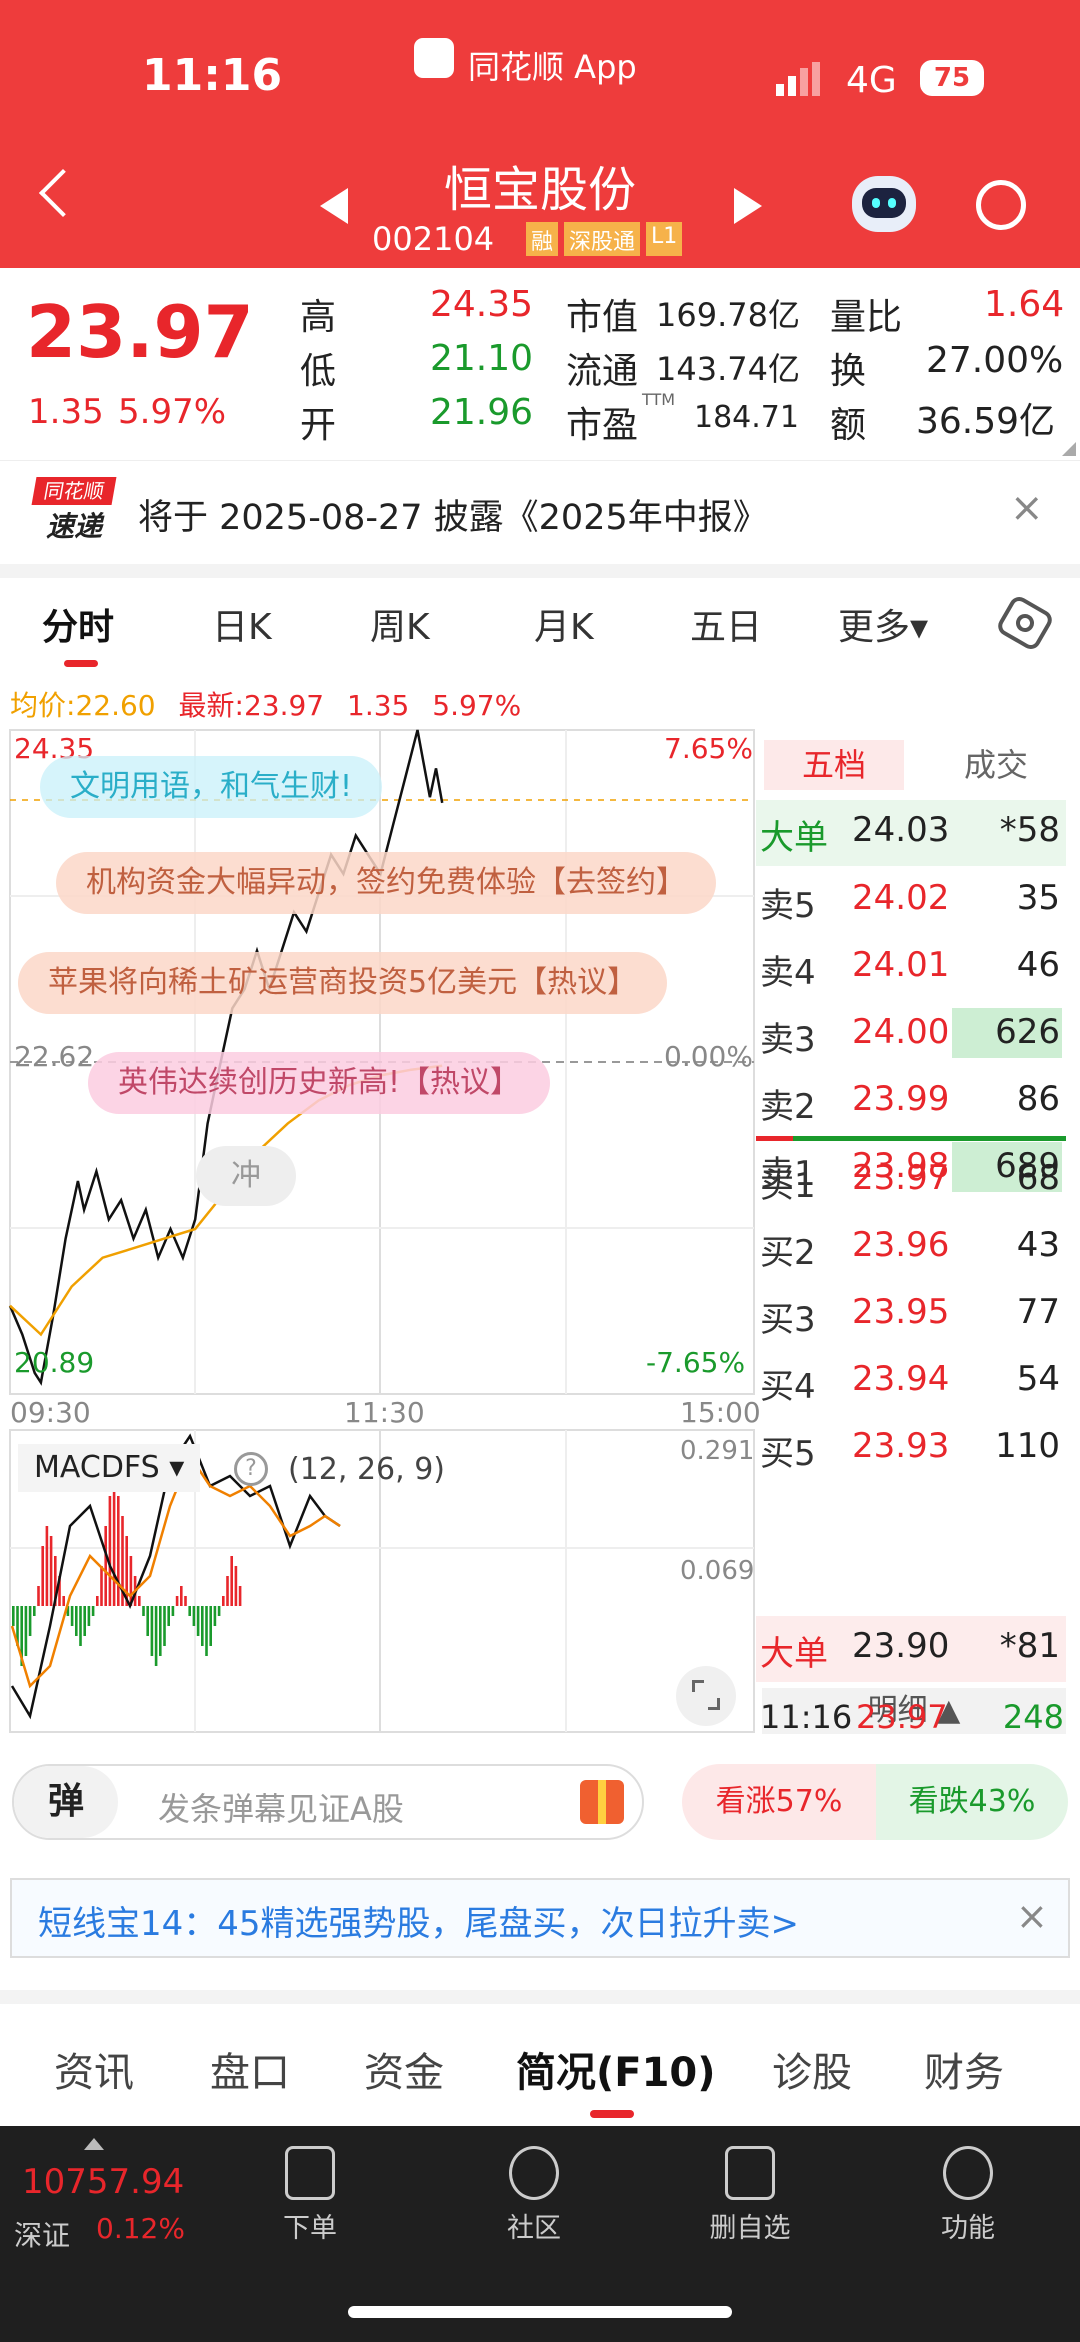 The height and width of the screenshot is (2342, 1080). Describe the element at coordinates (534, 2195) in the screenshot. I see `community-button: 社区` at that location.